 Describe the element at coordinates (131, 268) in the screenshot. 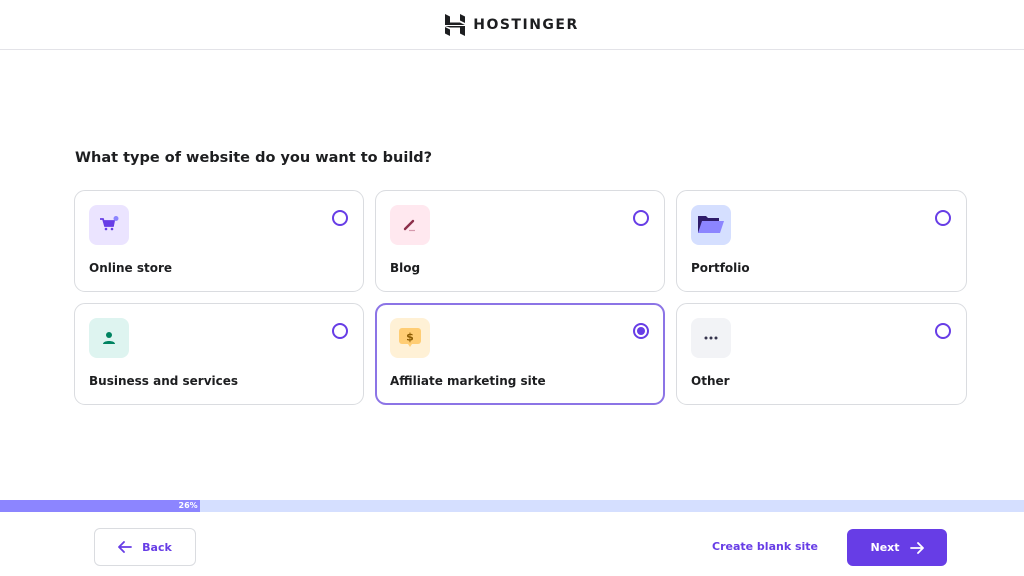

I see `option-label: Online store` at that location.